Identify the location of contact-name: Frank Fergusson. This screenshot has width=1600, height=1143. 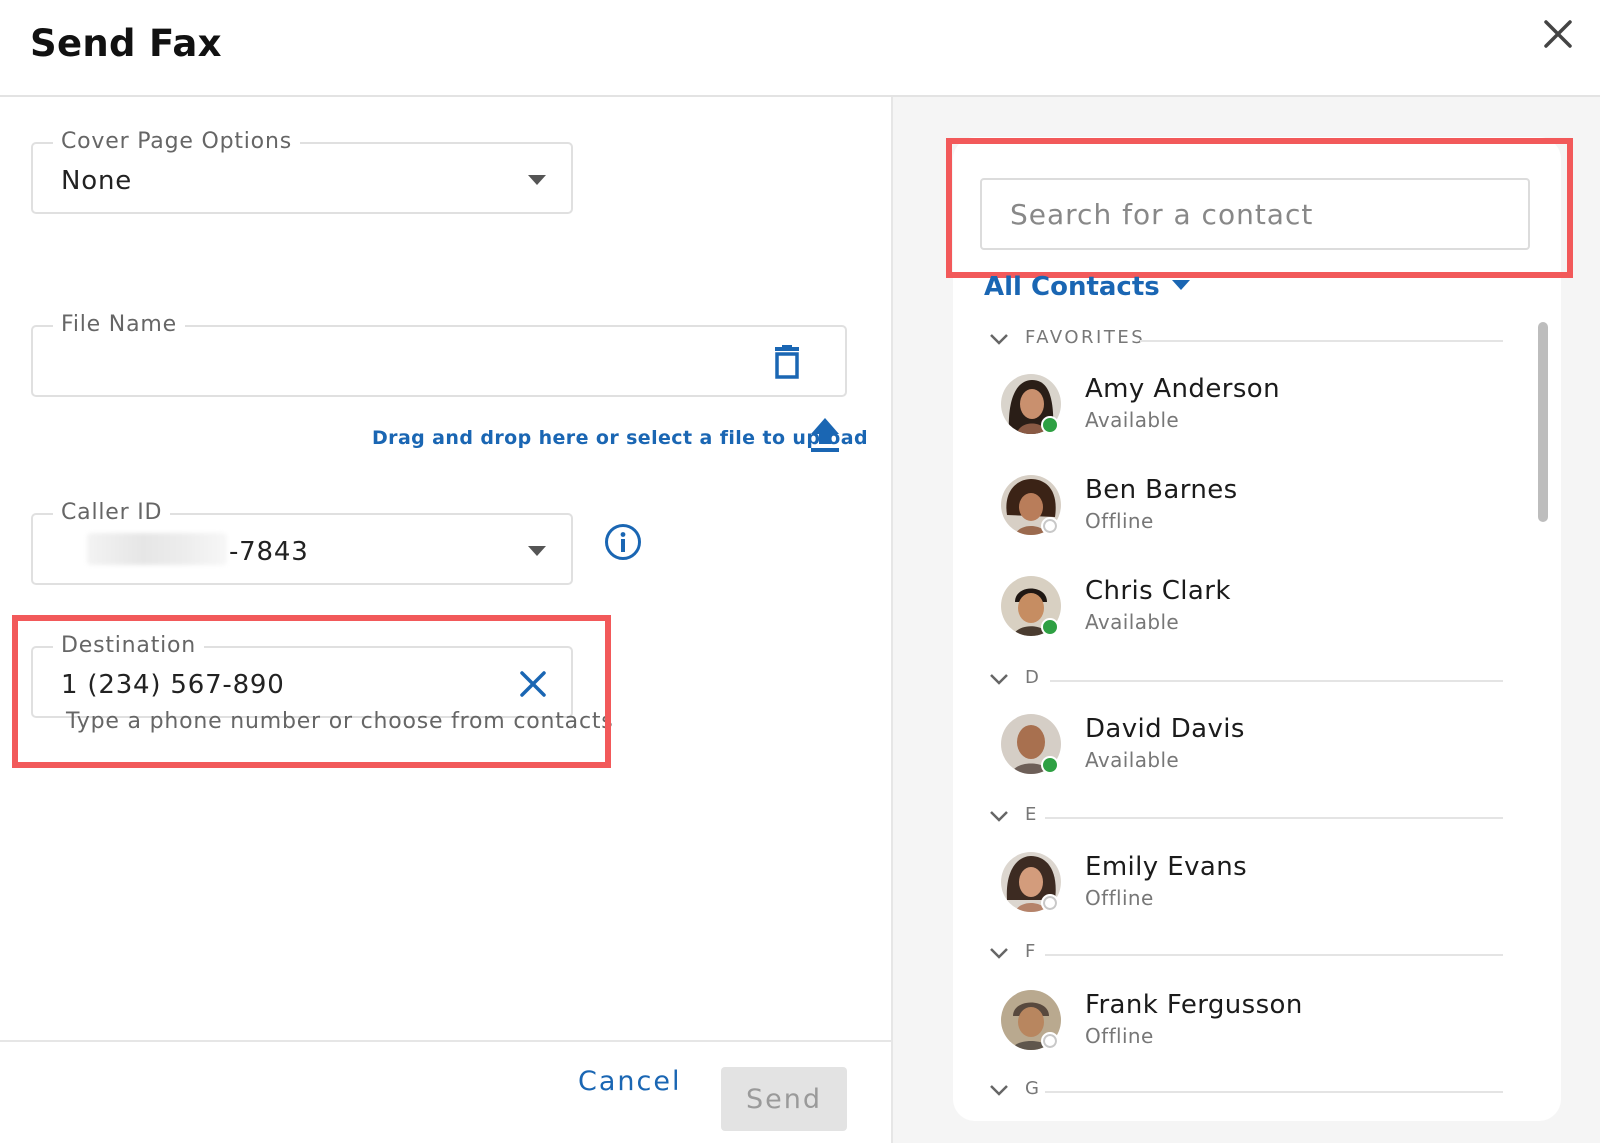
(1194, 1005).